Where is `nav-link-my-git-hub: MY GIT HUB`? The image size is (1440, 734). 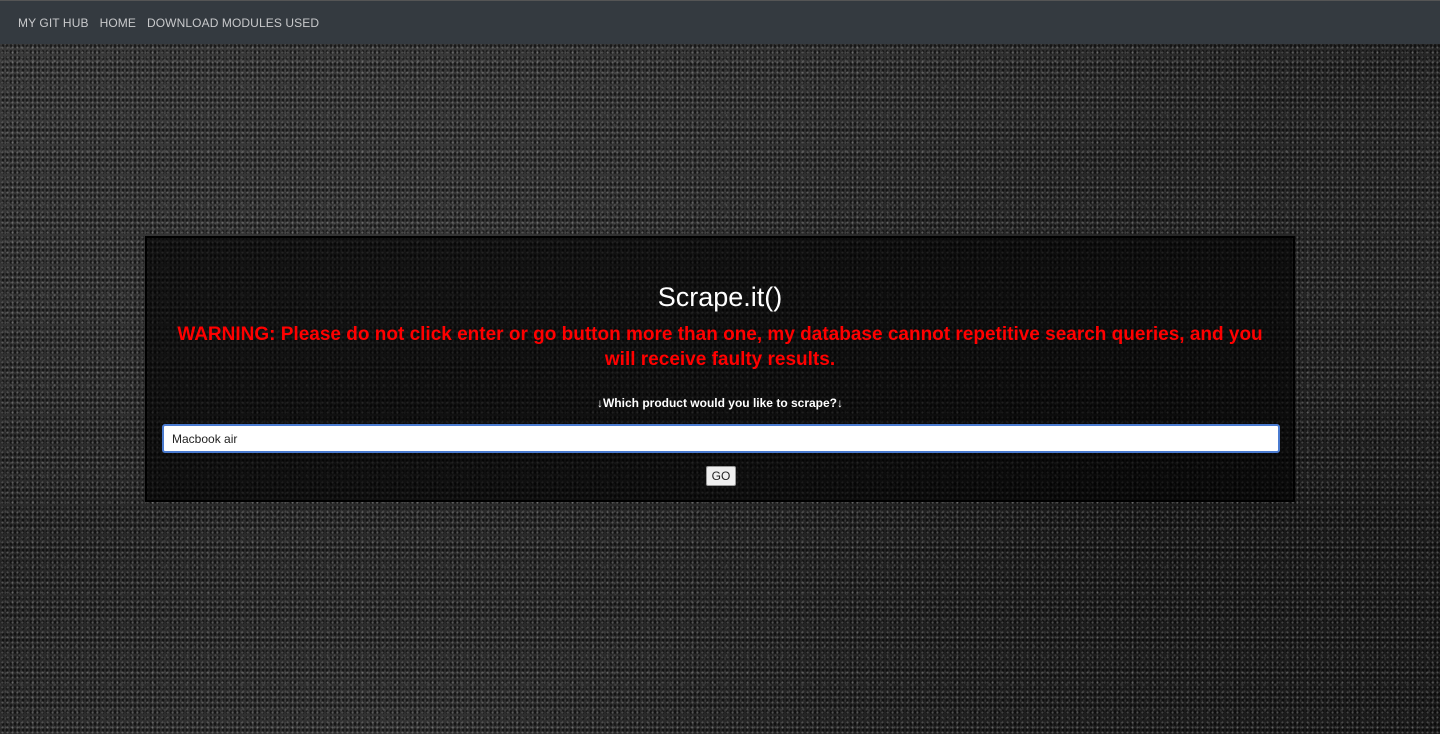
nav-link-my-git-hub: MY GIT HUB is located at coordinates (53, 23).